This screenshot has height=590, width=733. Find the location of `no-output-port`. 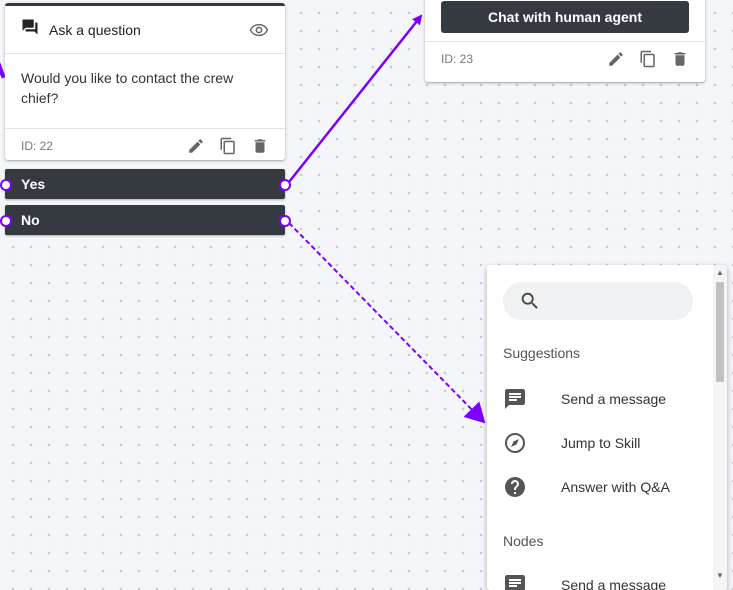

no-output-port is located at coordinates (285, 221).